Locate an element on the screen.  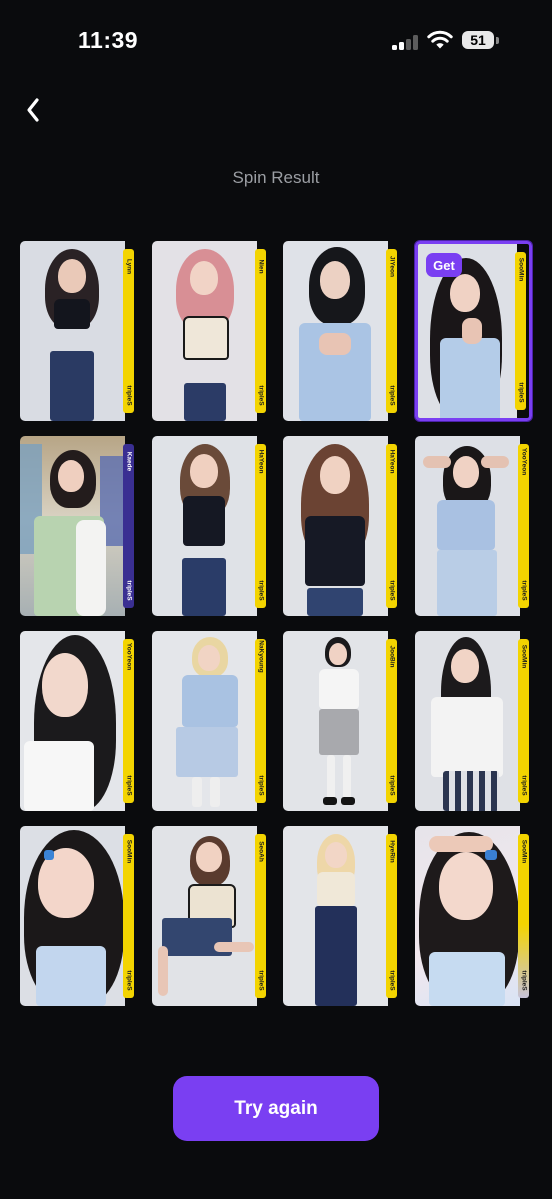
card-member-strip: NaKyoung tripleS is located at coordinates (260, 721).